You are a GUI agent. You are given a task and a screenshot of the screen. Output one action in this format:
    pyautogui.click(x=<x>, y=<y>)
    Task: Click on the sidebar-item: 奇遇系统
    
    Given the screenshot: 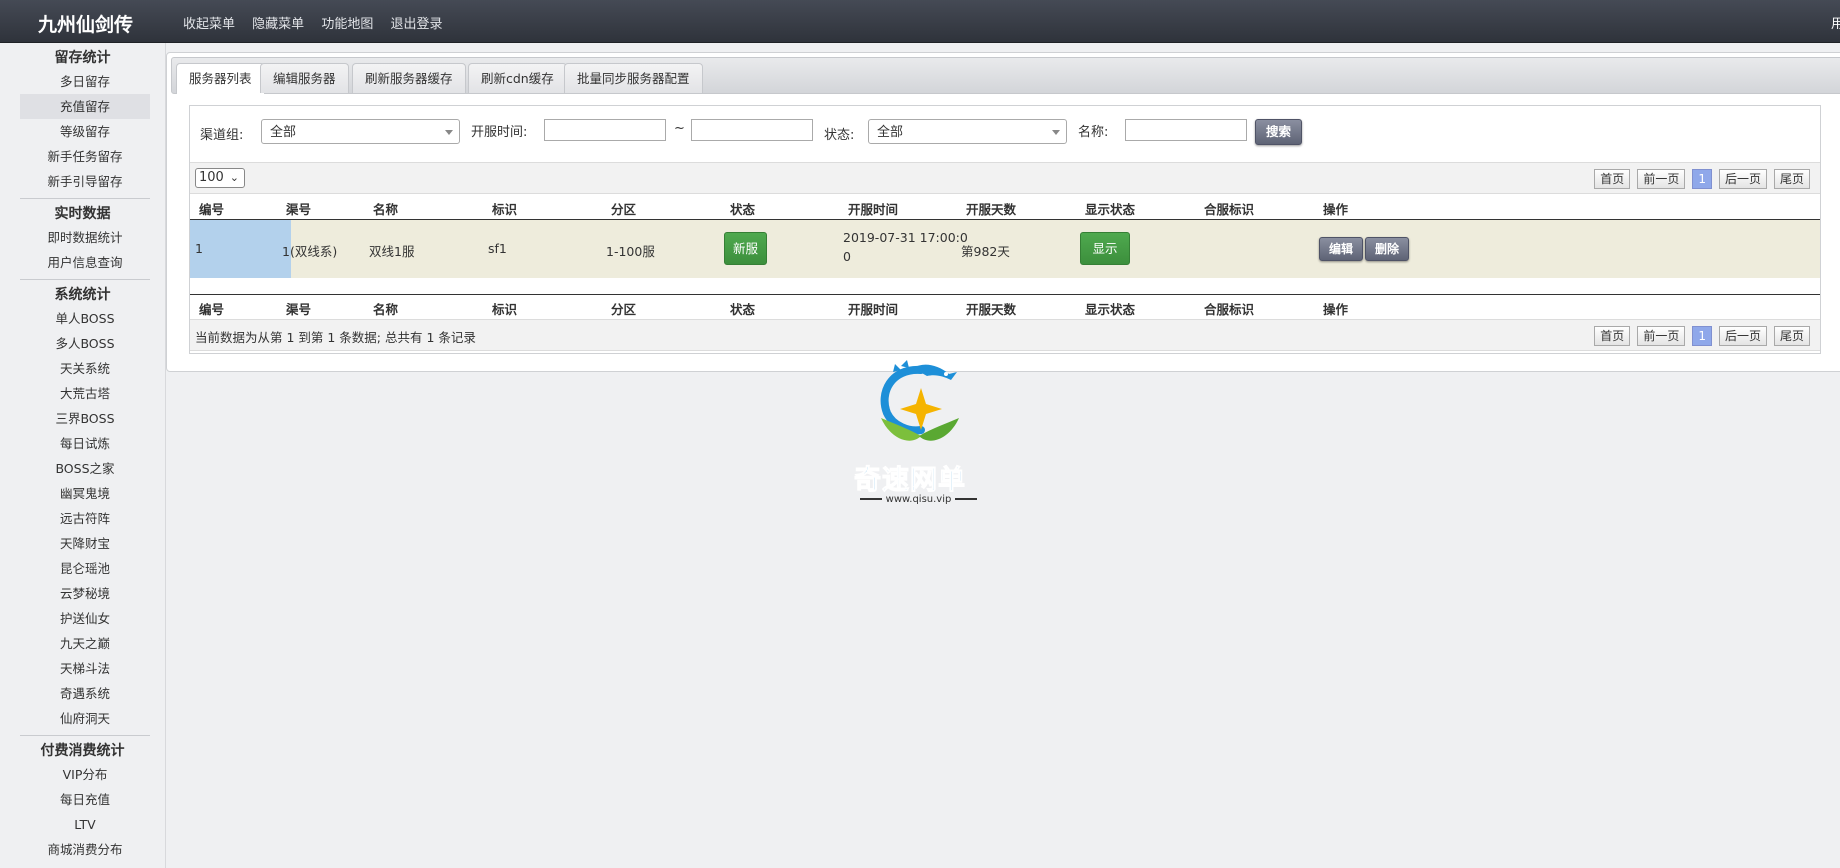 What is the action you would take?
    pyautogui.click(x=85, y=693)
    